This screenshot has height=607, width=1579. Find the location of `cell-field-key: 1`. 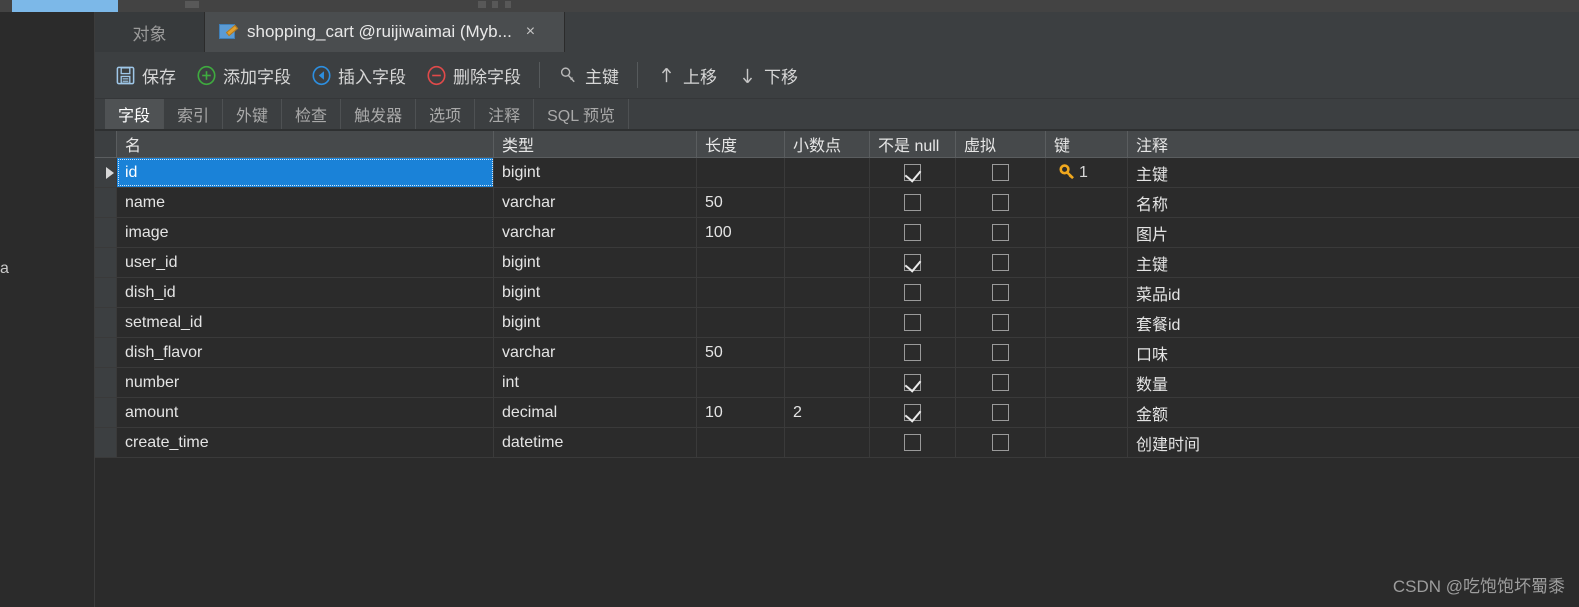

cell-field-key: 1 is located at coordinates (1087, 172).